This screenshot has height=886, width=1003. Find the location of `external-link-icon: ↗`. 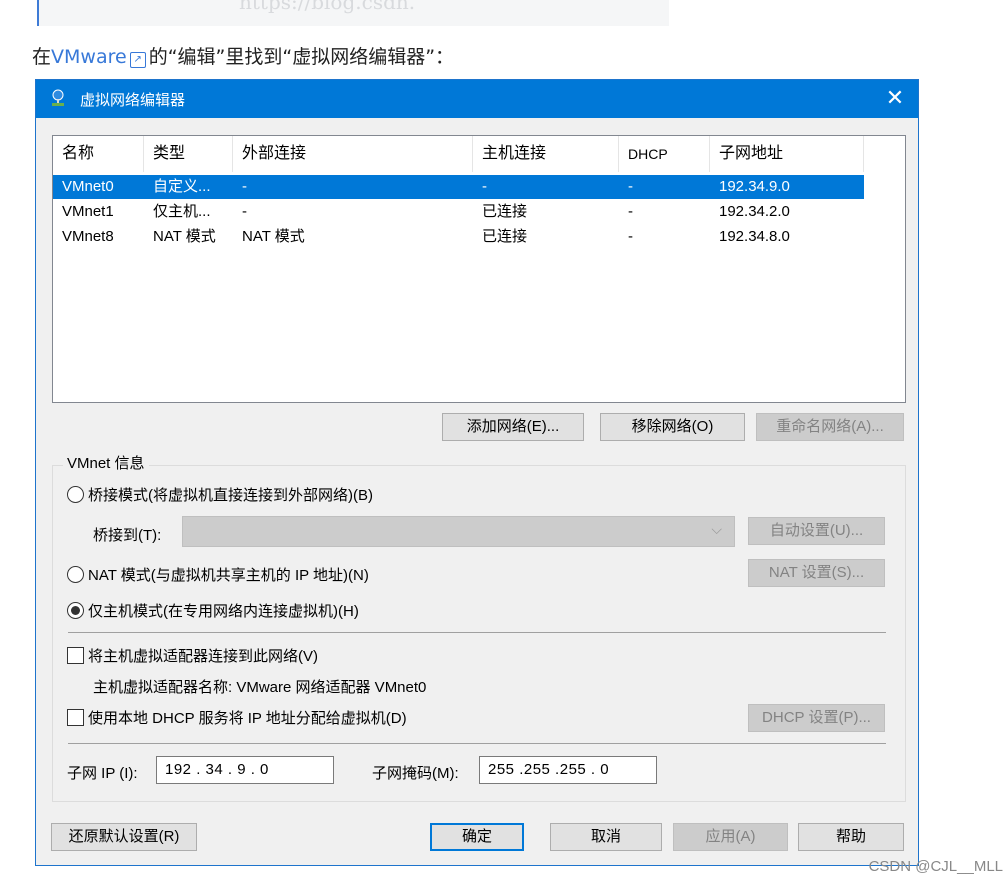

external-link-icon: ↗ is located at coordinates (137, 60).